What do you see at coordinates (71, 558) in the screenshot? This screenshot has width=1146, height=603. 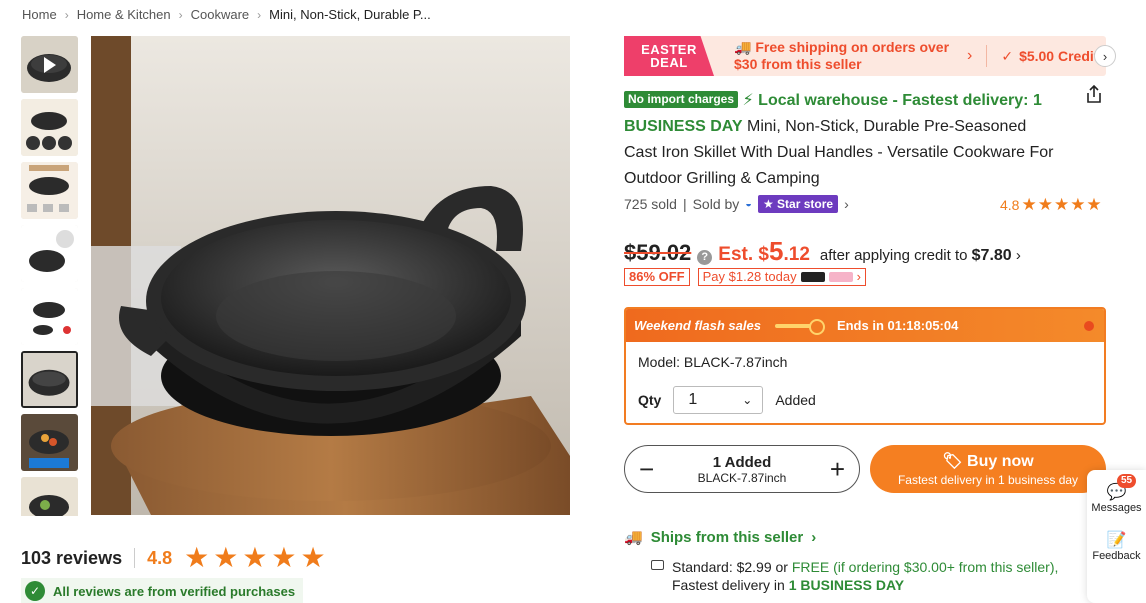 I see `reviews-count: 103 reviews` at bounding box center [71, 558].